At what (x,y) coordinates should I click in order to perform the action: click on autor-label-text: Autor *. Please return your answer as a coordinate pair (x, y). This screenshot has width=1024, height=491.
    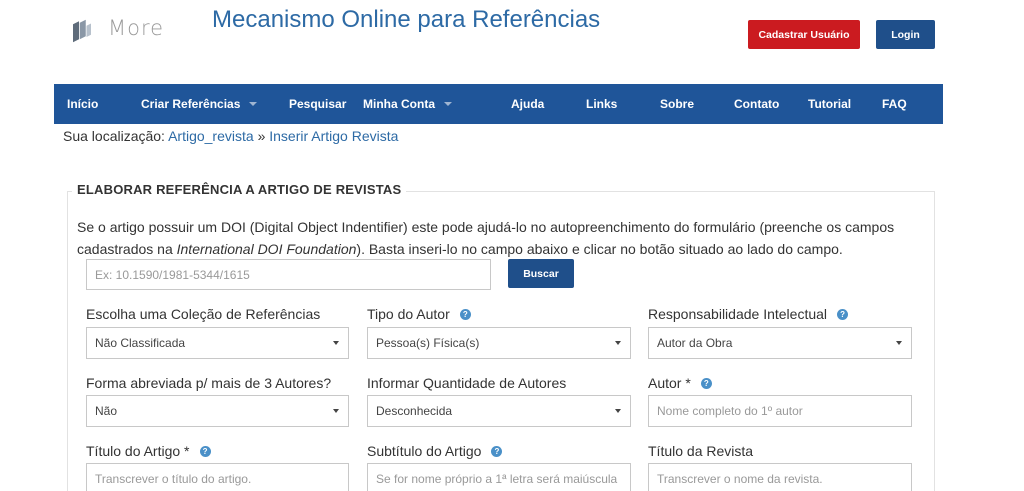
    Looking at the image, I should click on (669, 383).